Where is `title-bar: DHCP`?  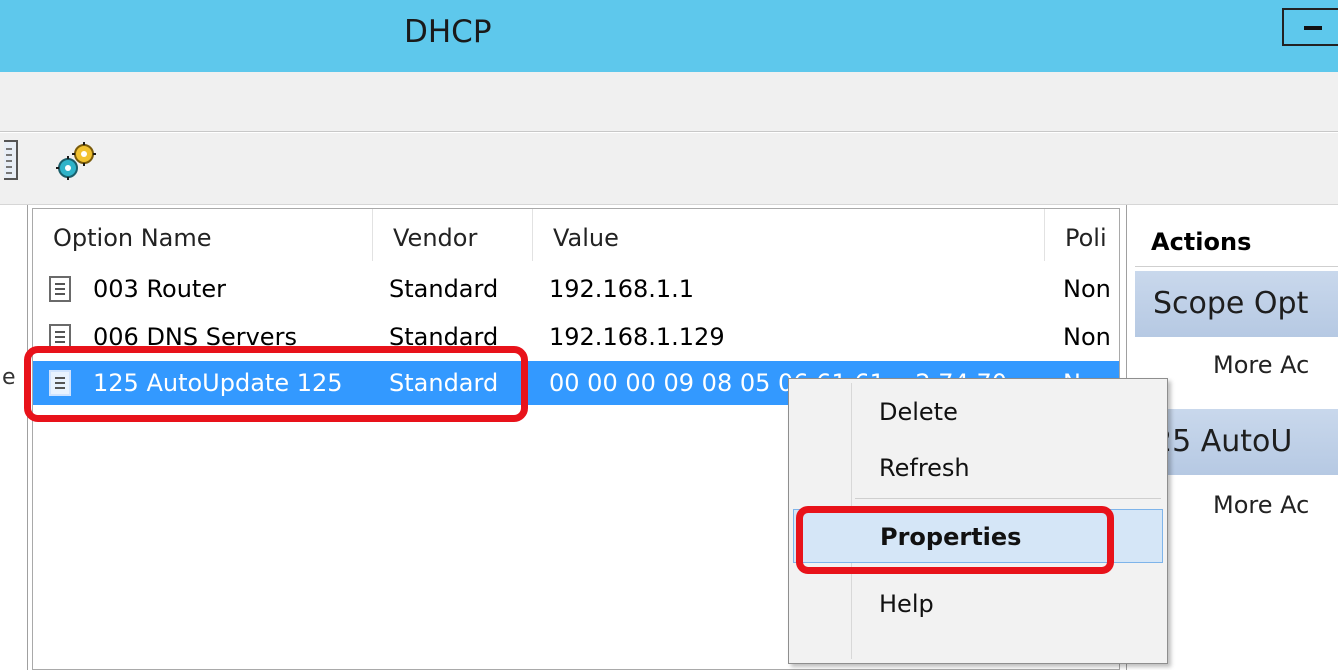
title-bar: DHCP is located at coordinates (669, 36).